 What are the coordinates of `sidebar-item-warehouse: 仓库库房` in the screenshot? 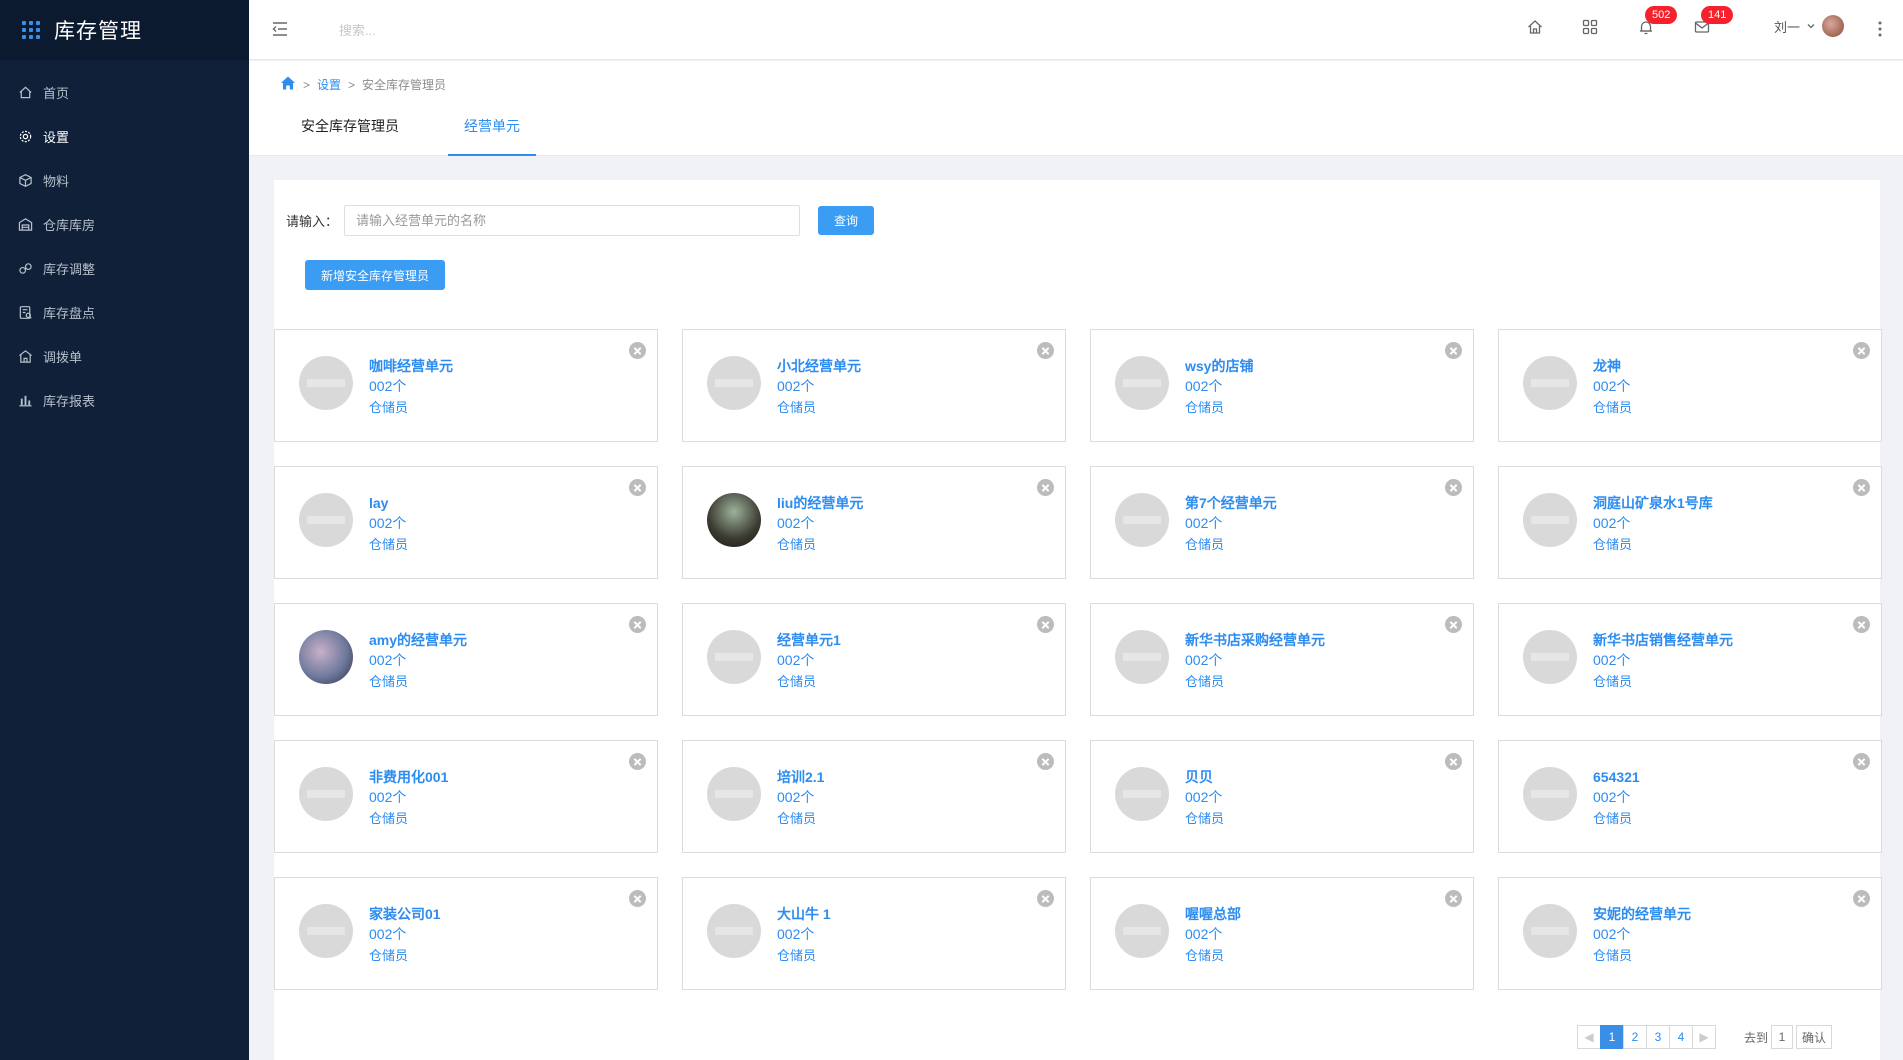 It's located at (124, 224).